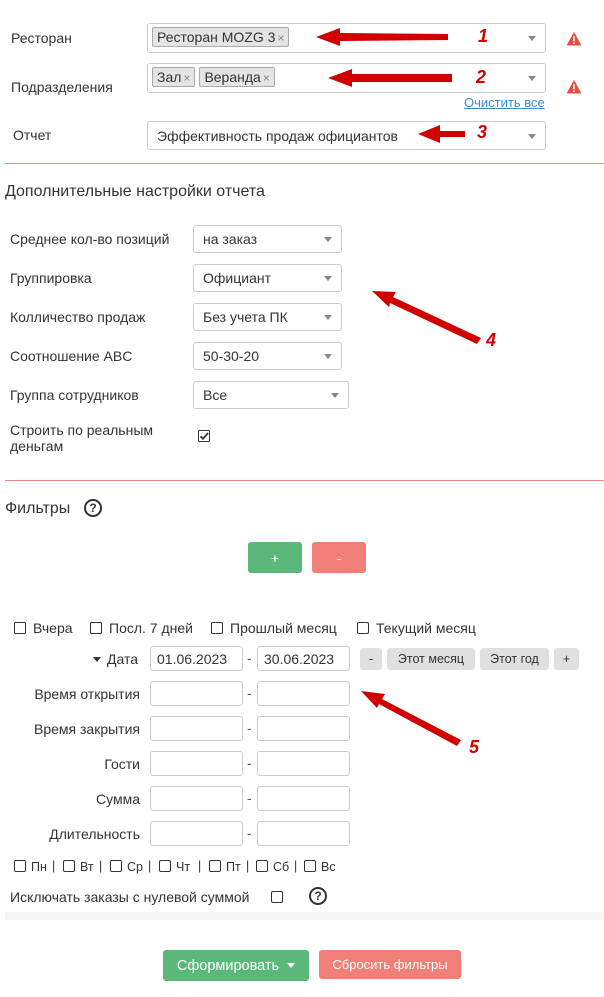  Describe the element at coordinates (482, 132) in the screenshot. I see `annotation-3: 3` at that location.